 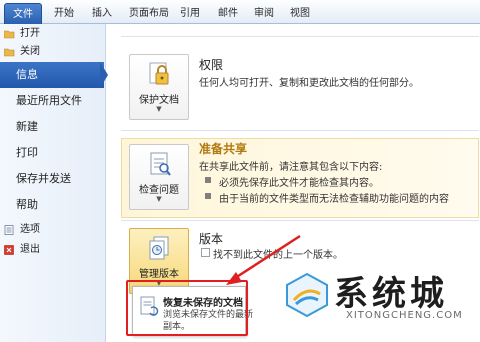 What do you see at coordinates (159, 177) in the screenshot?
I see `check-issues-button: 检查问题 ▼` at bounding box center [159, 177].